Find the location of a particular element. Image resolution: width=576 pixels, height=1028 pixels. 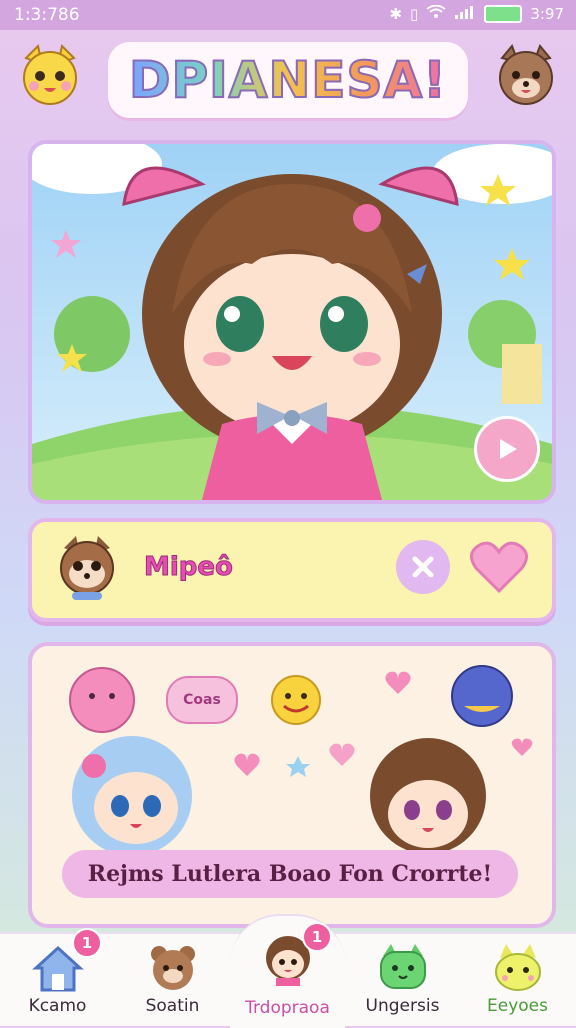

status-time: 1:3:786 is located at coordinates (47, 15).